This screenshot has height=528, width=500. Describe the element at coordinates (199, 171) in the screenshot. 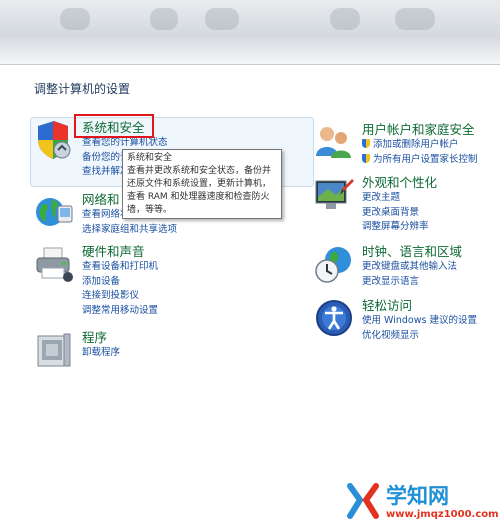

I see `tooltip-line: 查看并更改系统和安全状态，备份并` at that location.